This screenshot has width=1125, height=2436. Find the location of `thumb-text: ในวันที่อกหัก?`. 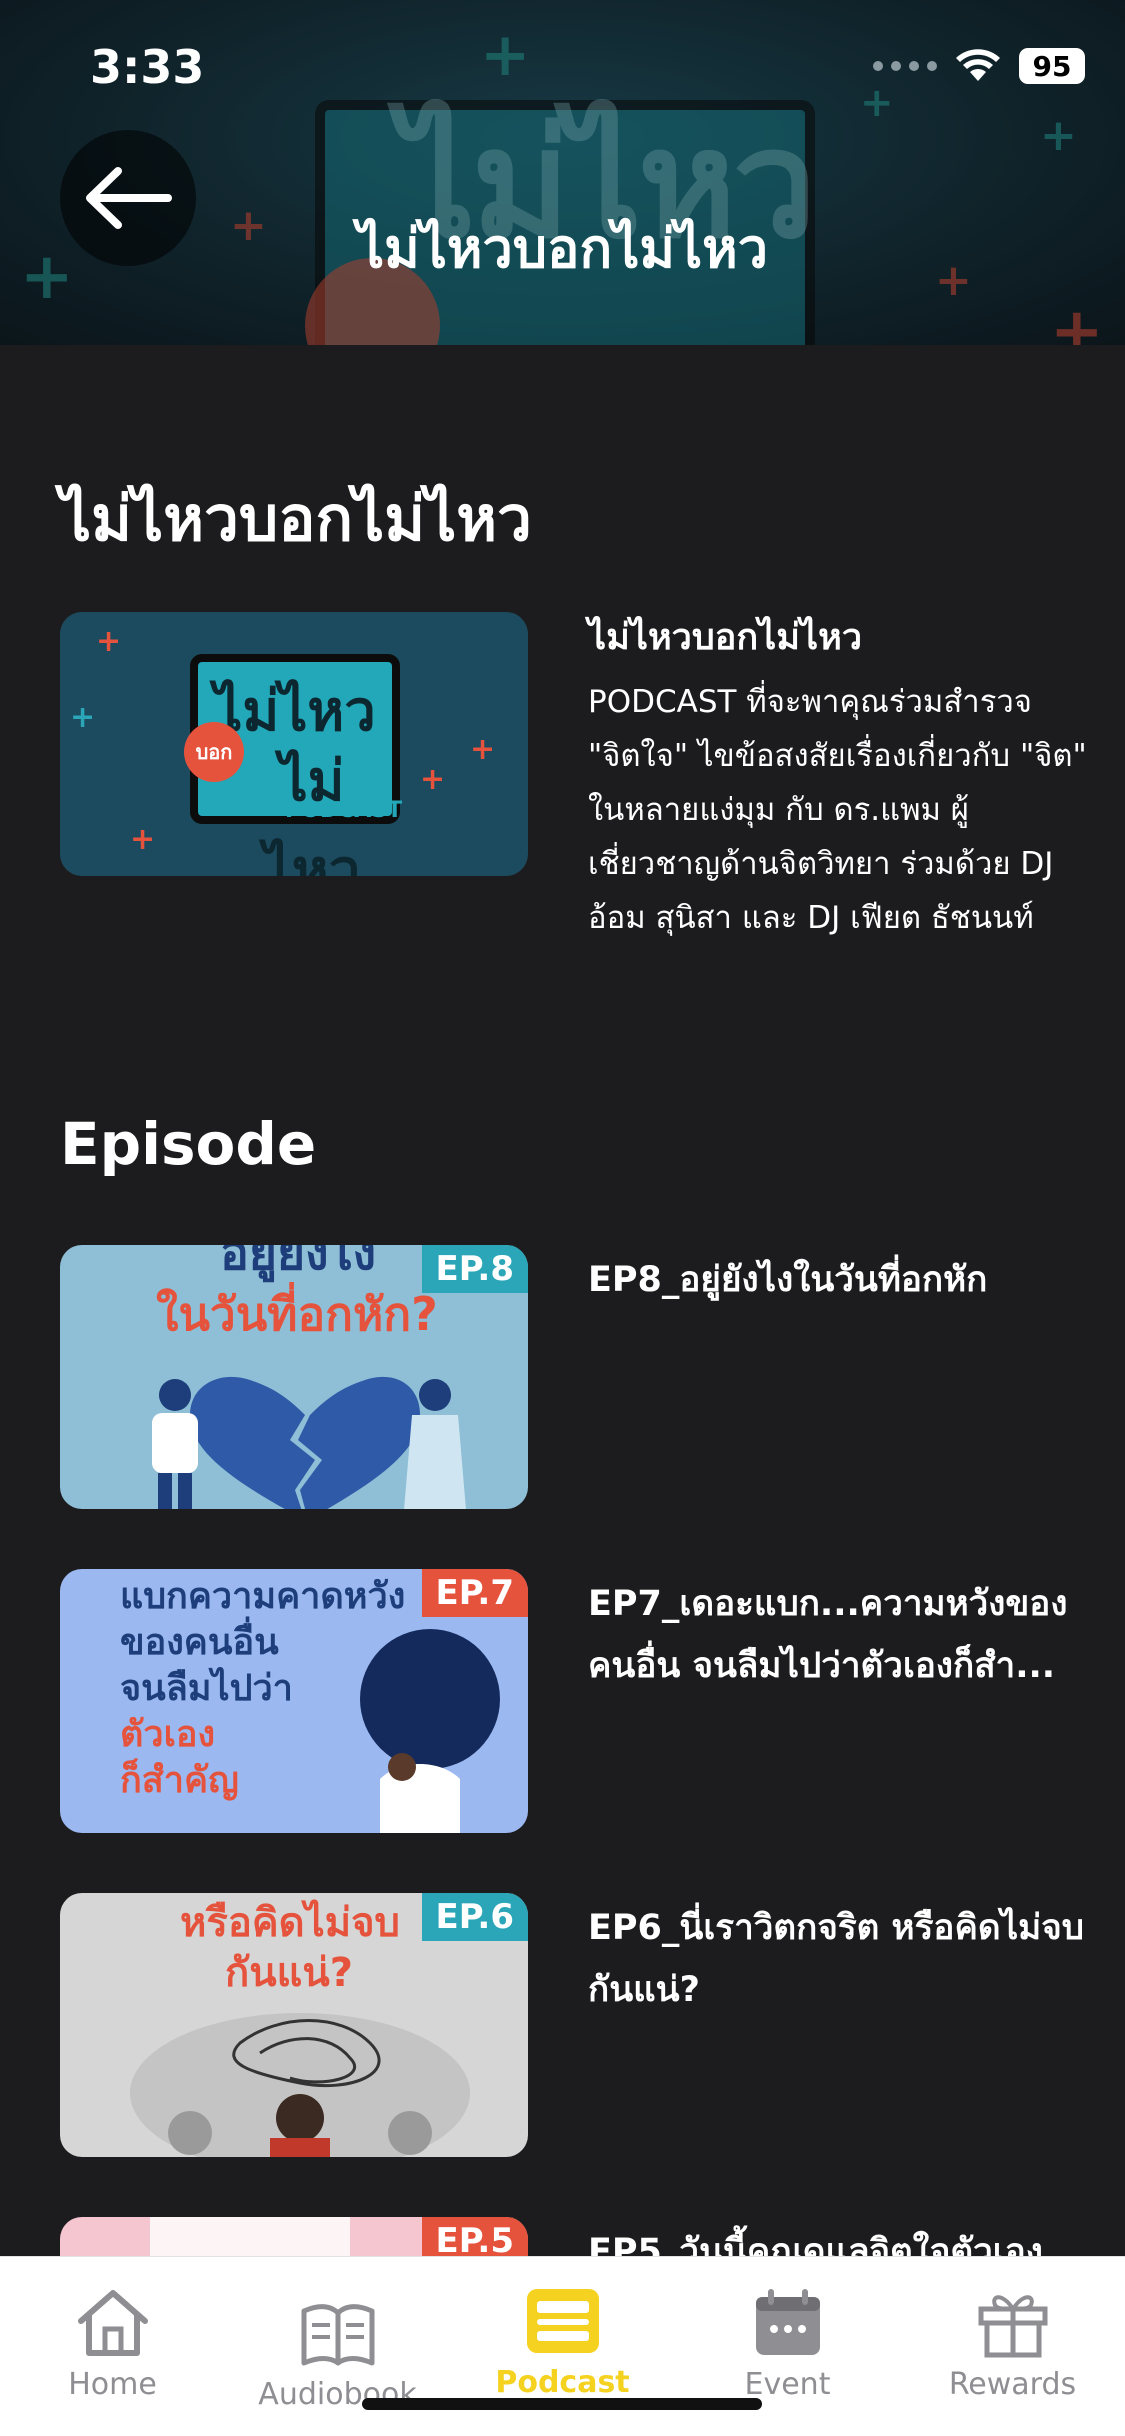

thumb-text: ในวันที่อกหัก? is located at coordinates (297, 1314).